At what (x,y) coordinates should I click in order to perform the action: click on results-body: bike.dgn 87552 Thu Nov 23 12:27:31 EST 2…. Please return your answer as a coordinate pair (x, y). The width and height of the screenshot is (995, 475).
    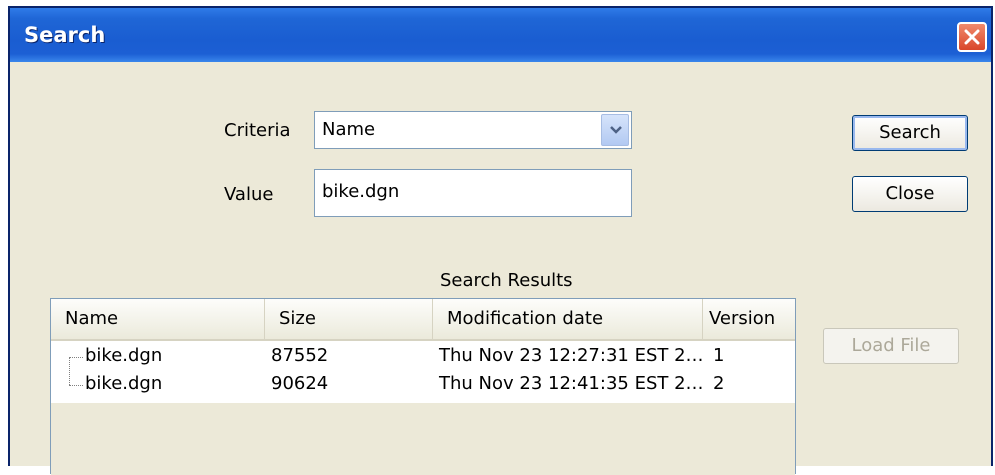
    Looking at the image, I should click on (423, 373).